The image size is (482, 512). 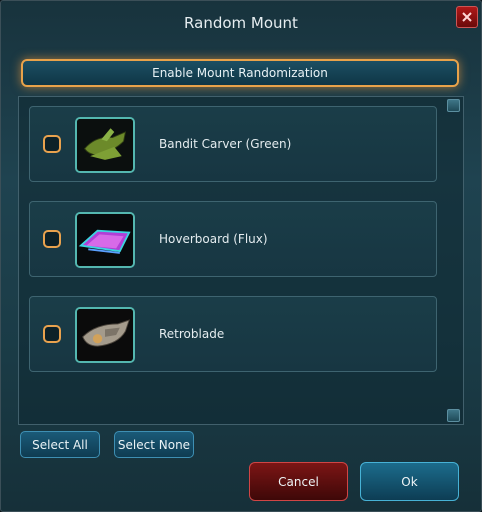 I want to click on close-icon, so click(x=467, y=17).